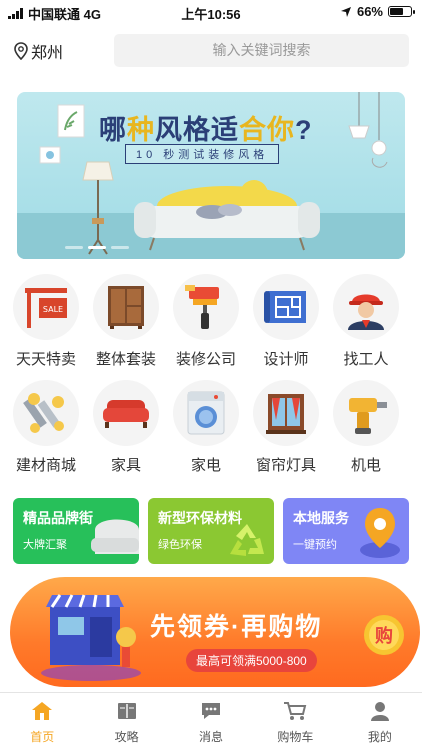 Image resolution: width=422 pixels, height=750 pixels. Describe the element at coordinates (126, 721) in the screenshot. I see `tab-guide: 攻略` at that location.